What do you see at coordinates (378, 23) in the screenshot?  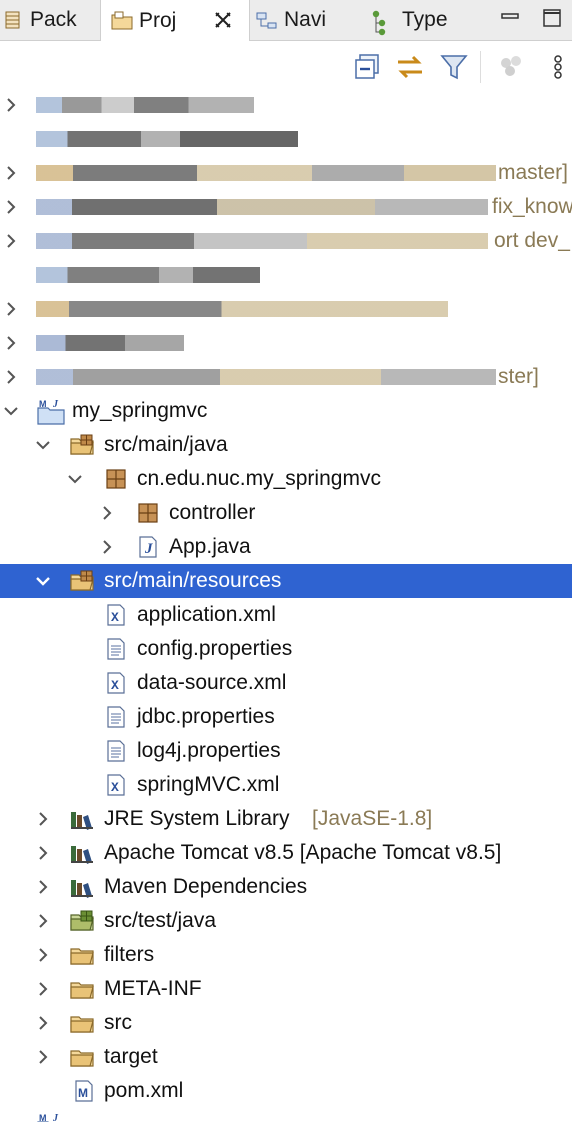 I see `type-hierarchy-icon` at bounding box center [378, 23].